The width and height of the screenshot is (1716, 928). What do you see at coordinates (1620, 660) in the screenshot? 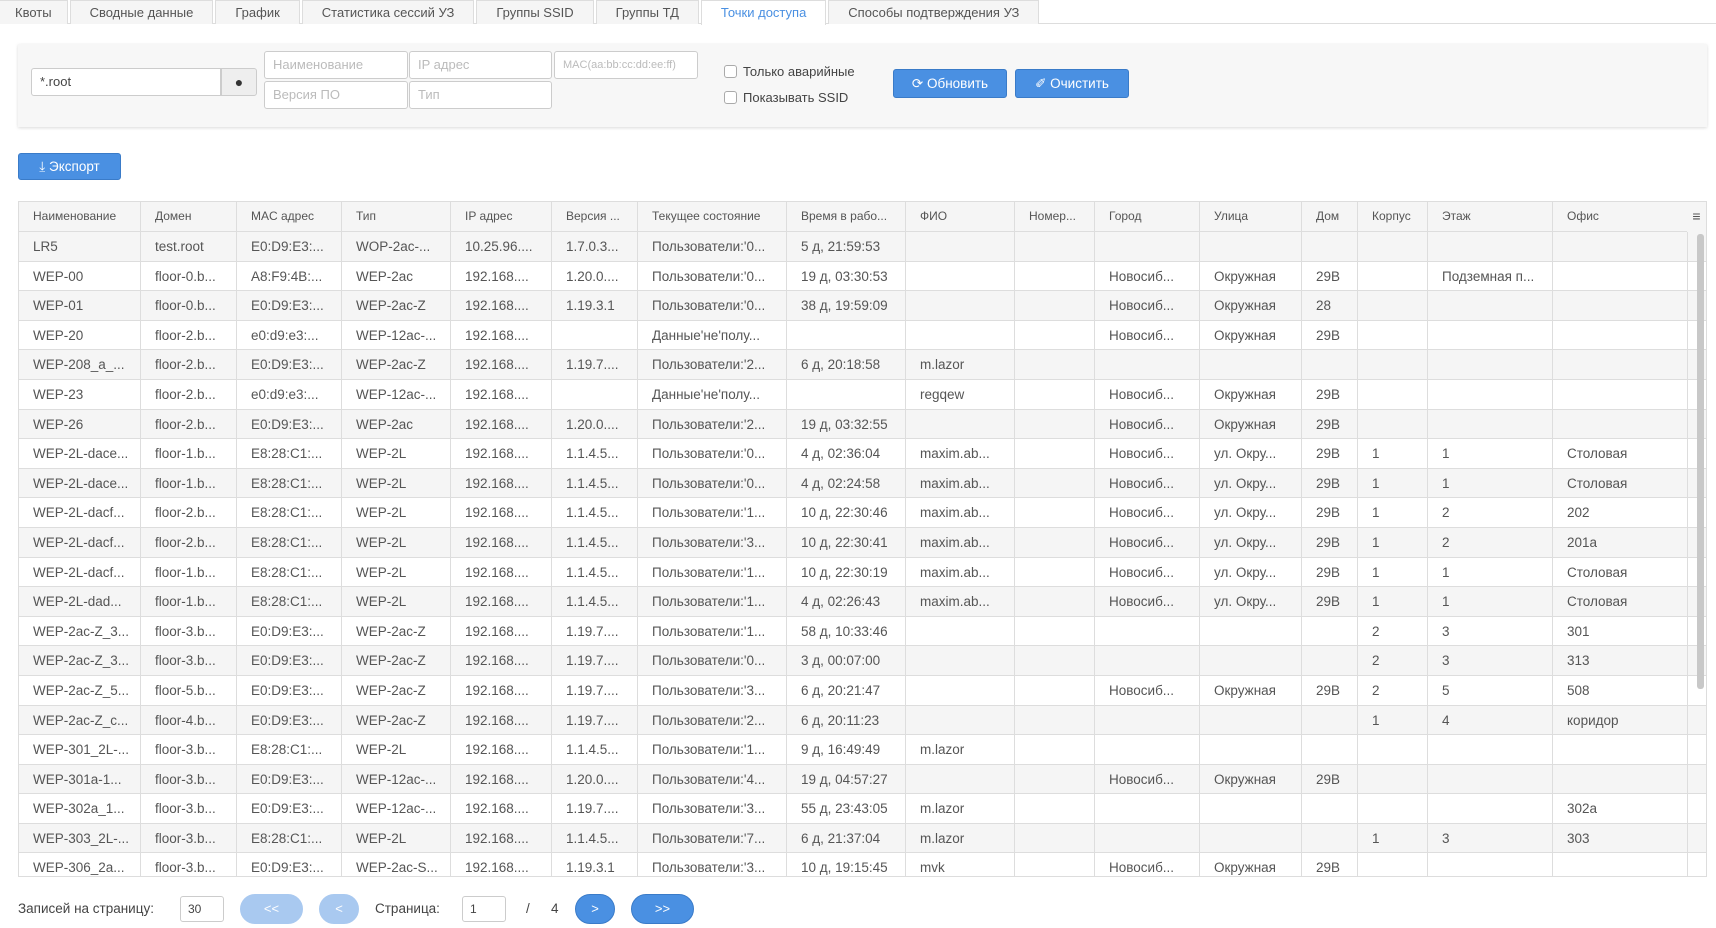
I see `table-cell: 313` at bounding box center [1620, 660].